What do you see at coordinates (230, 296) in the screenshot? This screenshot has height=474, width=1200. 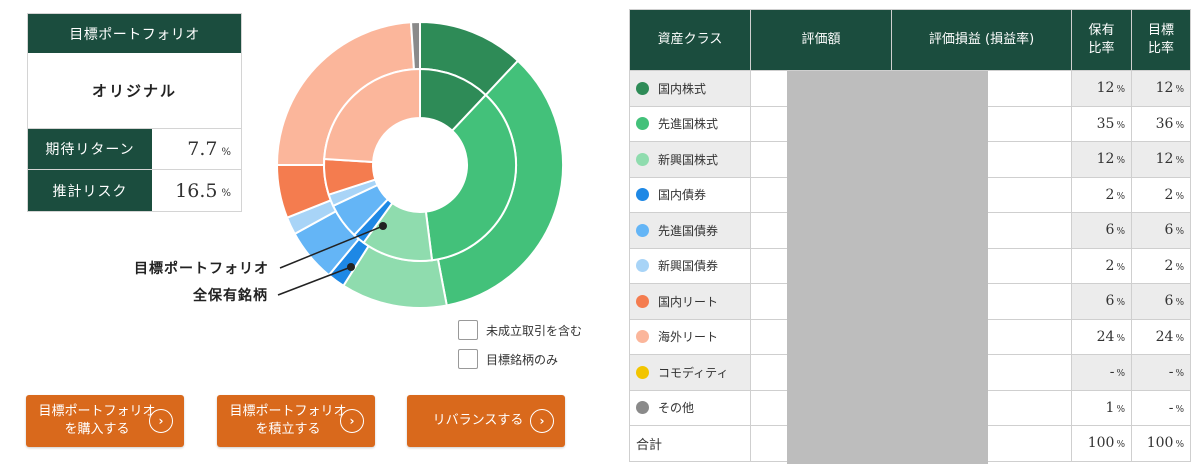 I see `all-holdings-label: 全保有銘柄` at bounding box center [230, 296].